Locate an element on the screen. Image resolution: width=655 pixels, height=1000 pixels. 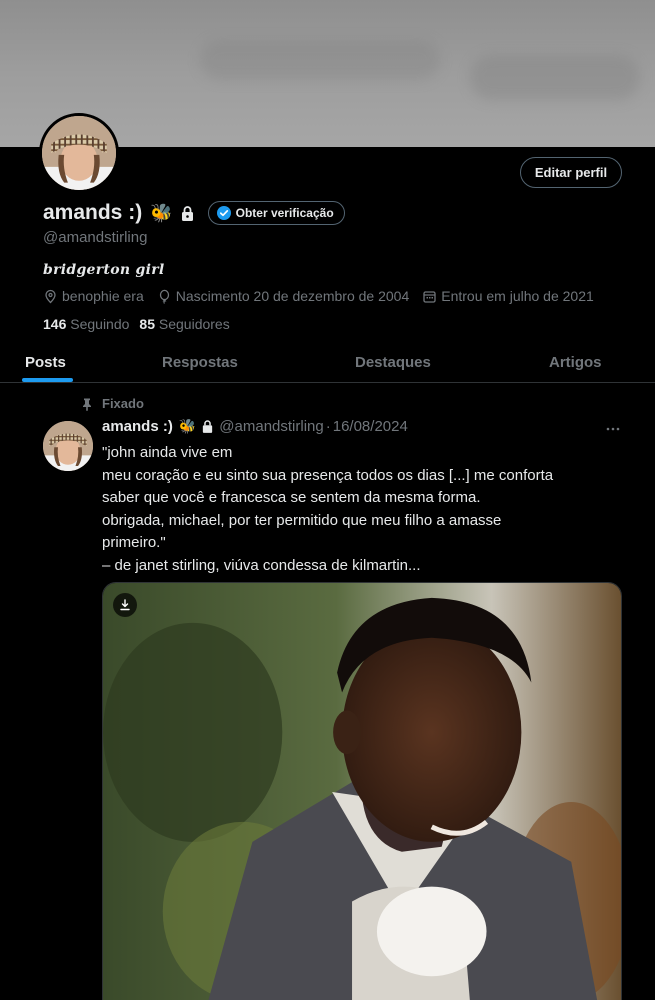
post-line: "john ainda vive em is located at coordinates (167, 452).